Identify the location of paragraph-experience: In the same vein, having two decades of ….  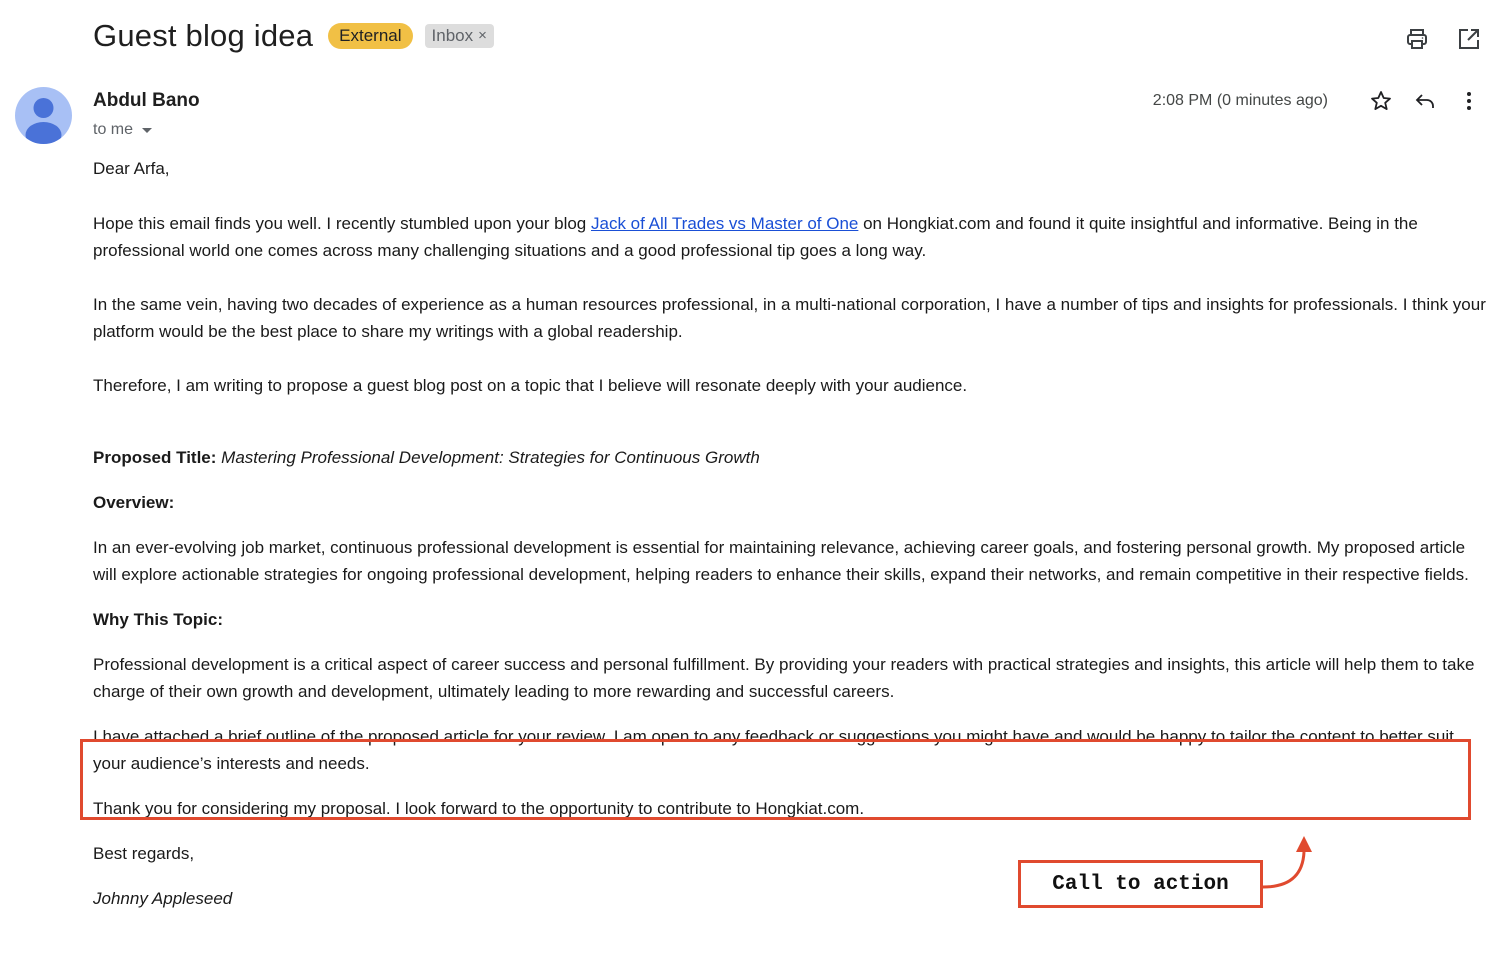
(789, 318).